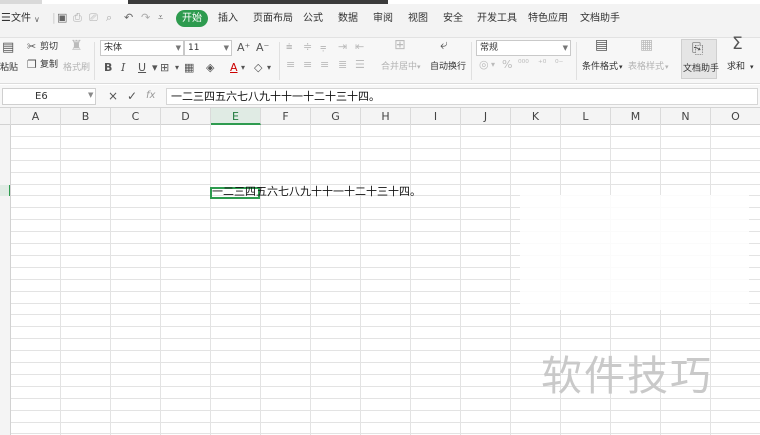  Describe the element at coordinates (735, 116) in the screenshot. I see `column-header-o: O` at that location.